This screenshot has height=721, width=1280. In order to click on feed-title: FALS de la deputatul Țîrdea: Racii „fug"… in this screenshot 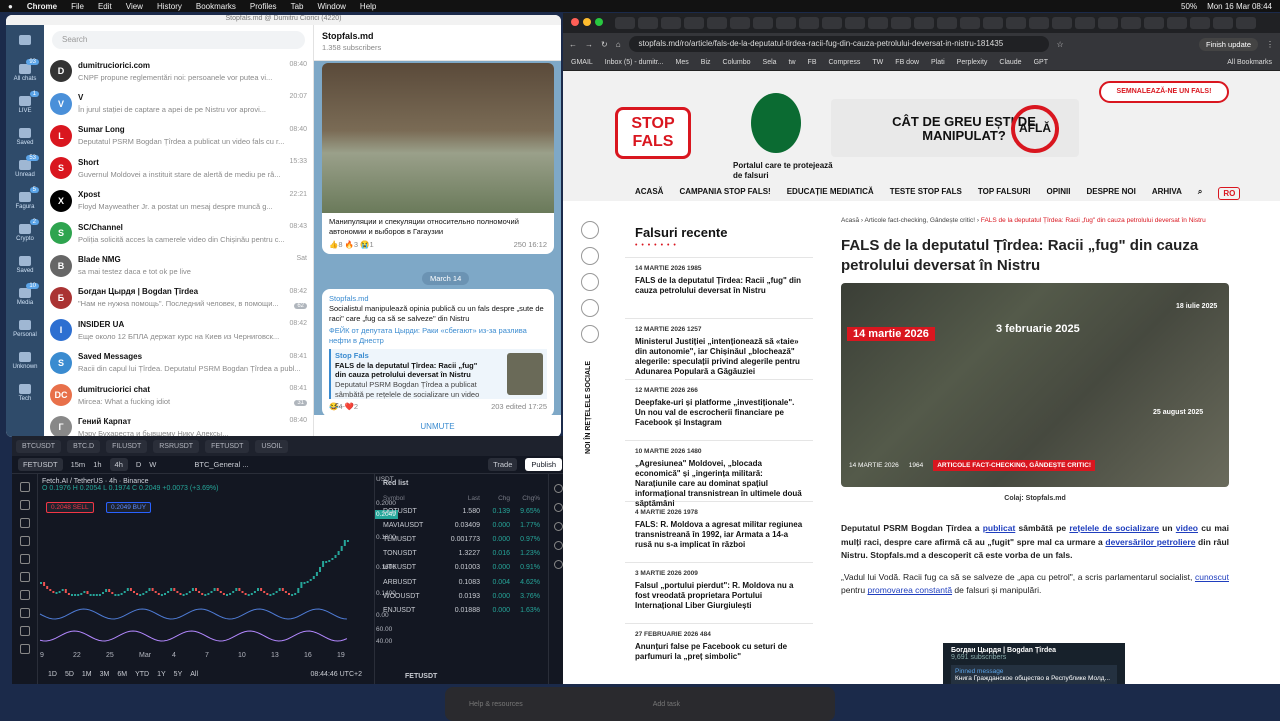, I will do `click(719, 286)`.